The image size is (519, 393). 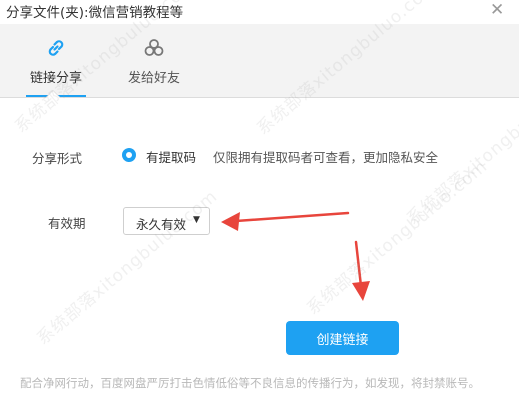 What do you see at coordinates (250, 383) in the screenshot?
I see `footer-notice: 配合净网行动，百度网盘严厉打击色情低俗等不良信息的传播行为，如发现，将封禁账号。` at bounding box center [250, 383].